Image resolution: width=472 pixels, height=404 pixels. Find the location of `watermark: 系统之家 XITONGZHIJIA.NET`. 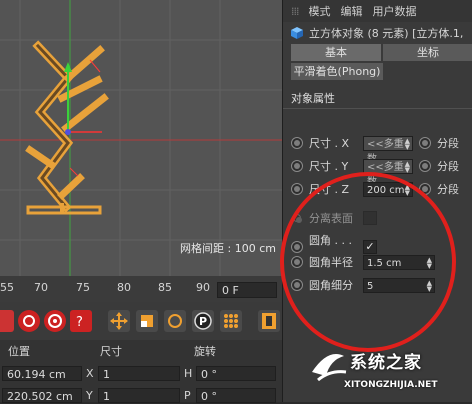

watermark: 系统之家 XITONGZHIJIA.NET is located at coordinates (386, 371).